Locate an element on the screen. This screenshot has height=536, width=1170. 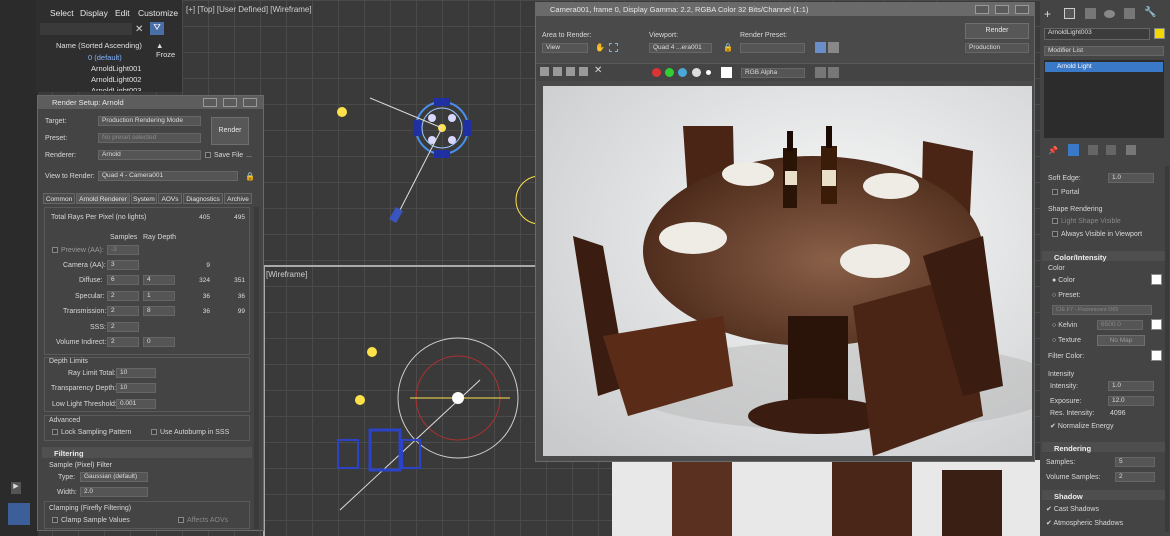
scrollbar is located at coordinates (256, 368).